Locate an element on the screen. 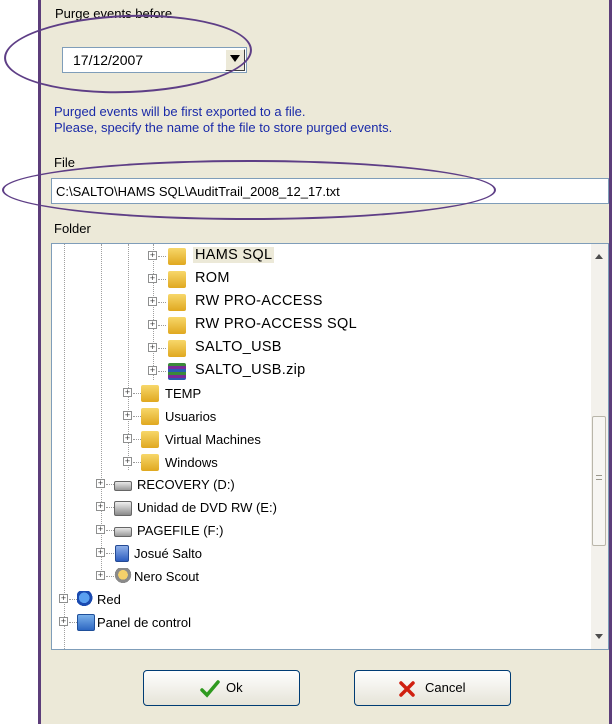  ok-button-label: Ok is located at coordinates (234, 687).